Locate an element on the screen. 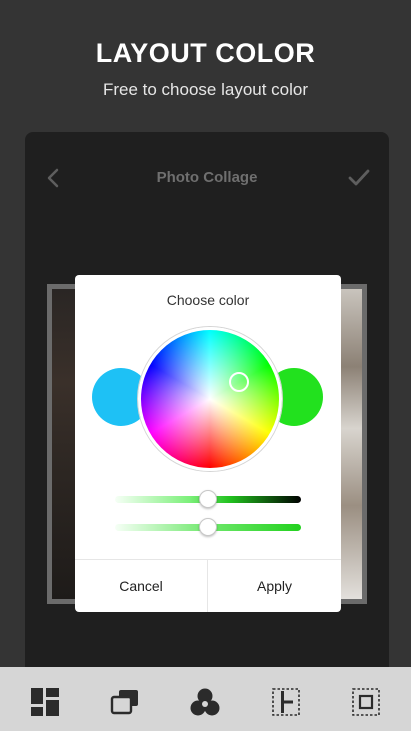  apply-button: Apply is located at coordinates (274, 586).